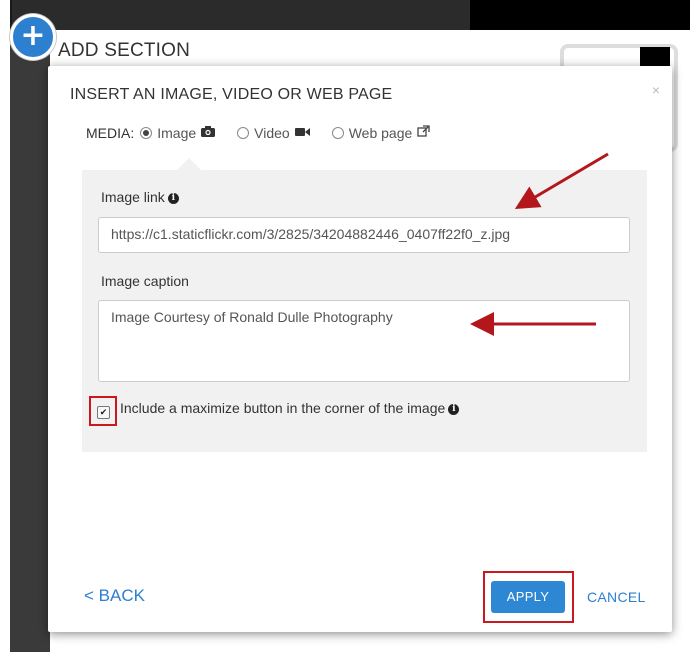  Describe the element at coordinates (337, 133) in the screenshot. I see `webpage-radio` at that location.